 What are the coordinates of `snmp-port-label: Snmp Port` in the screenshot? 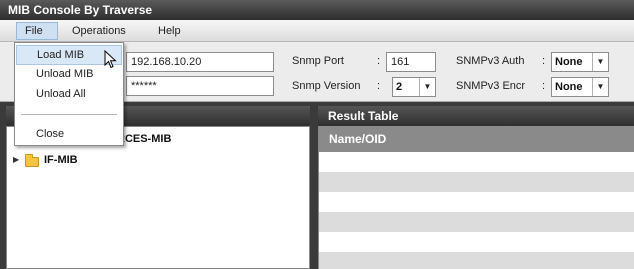 It's located at (318, 61).